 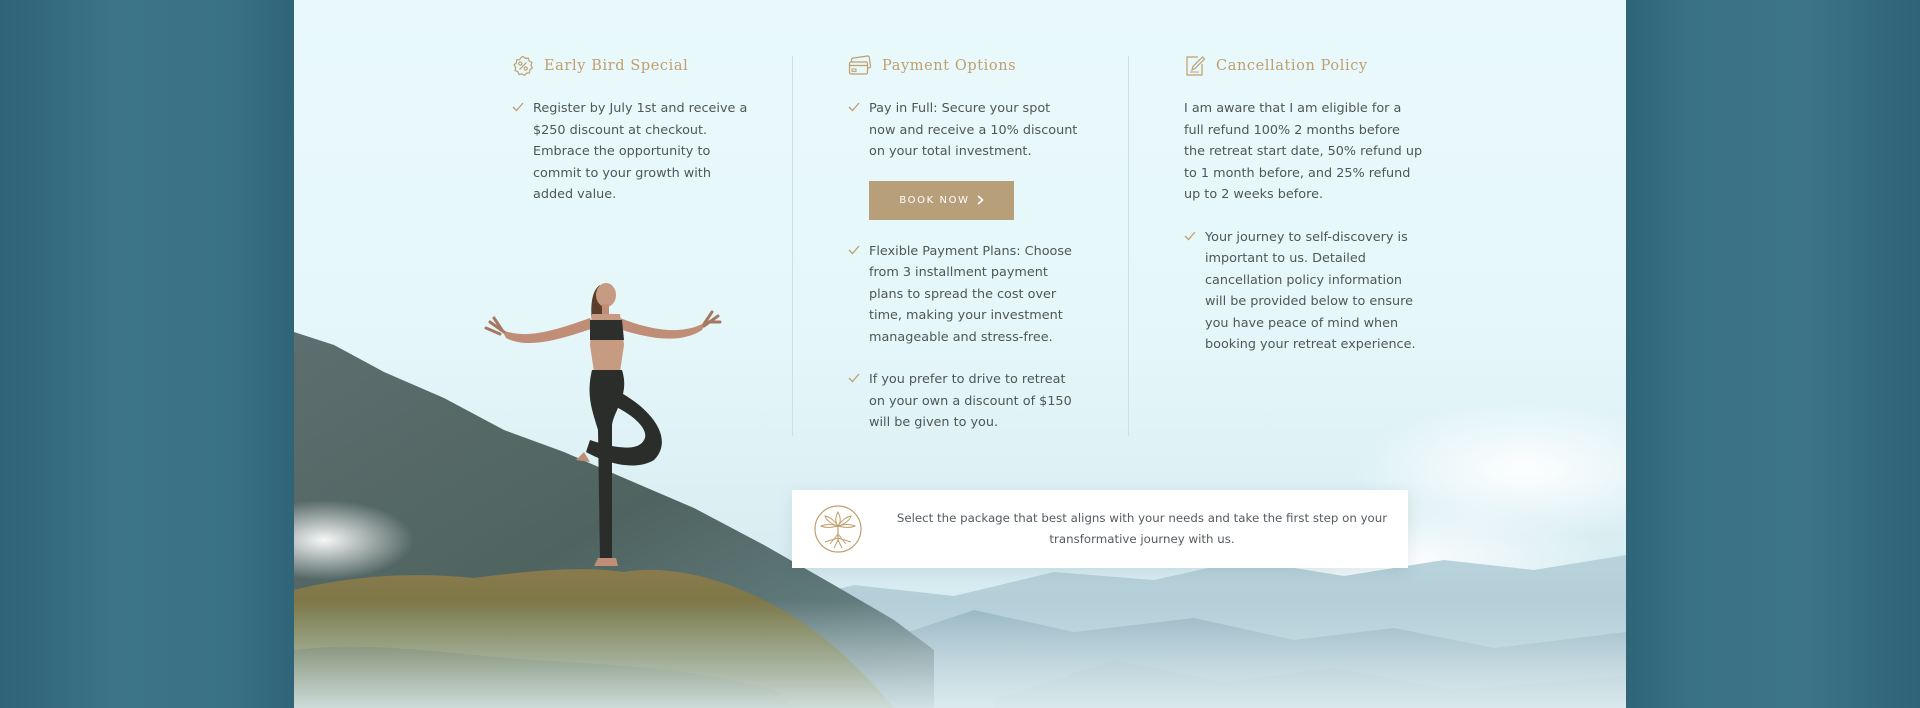 I want to click on lotus-tree-logo-icon, so click(x=838, y=529).